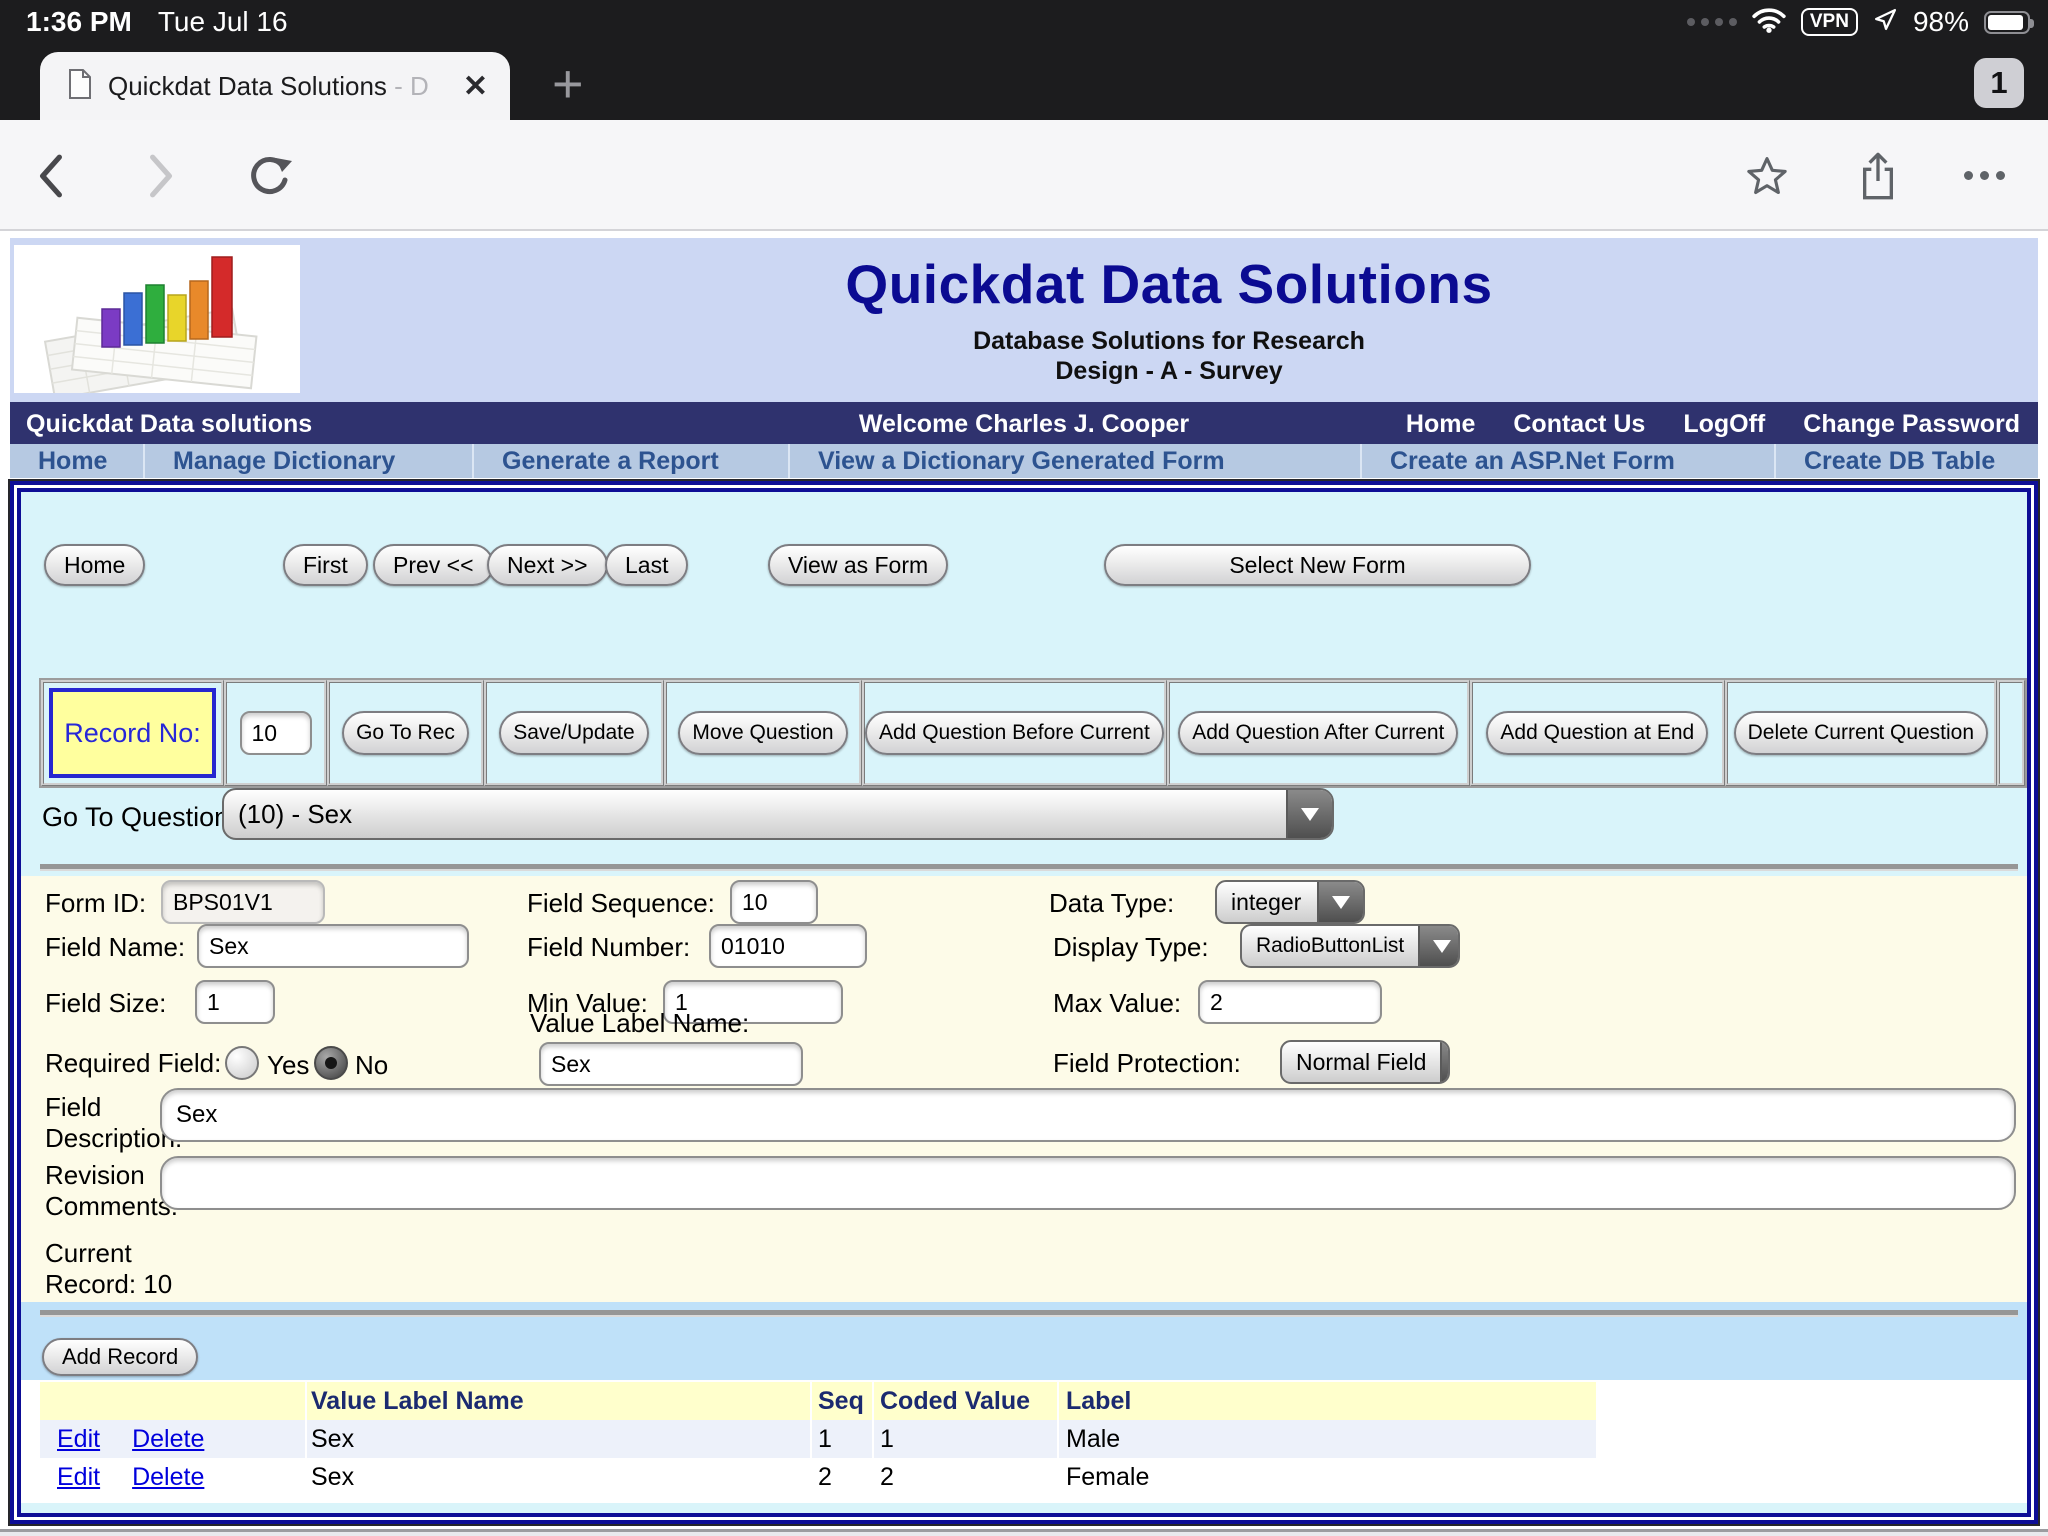  Describe the element at coordinates (574, 733) in the screenshot. I see `save-update-button: Save/Update` at that location.